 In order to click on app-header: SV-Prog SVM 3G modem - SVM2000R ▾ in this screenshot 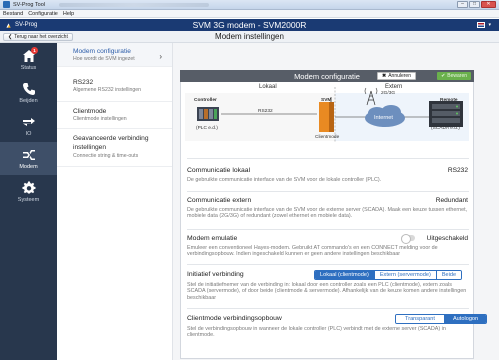, I will do `click(249, 25)`.